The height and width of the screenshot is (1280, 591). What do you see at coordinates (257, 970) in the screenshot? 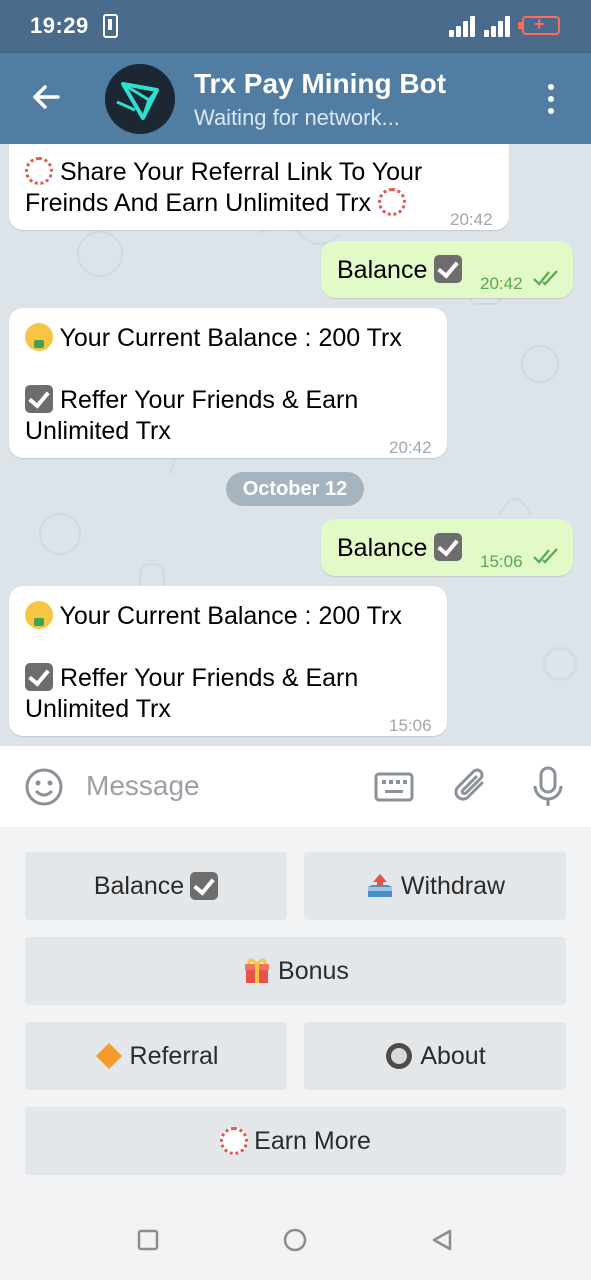
I see `gift-icon` at bounding box center [257, 970].